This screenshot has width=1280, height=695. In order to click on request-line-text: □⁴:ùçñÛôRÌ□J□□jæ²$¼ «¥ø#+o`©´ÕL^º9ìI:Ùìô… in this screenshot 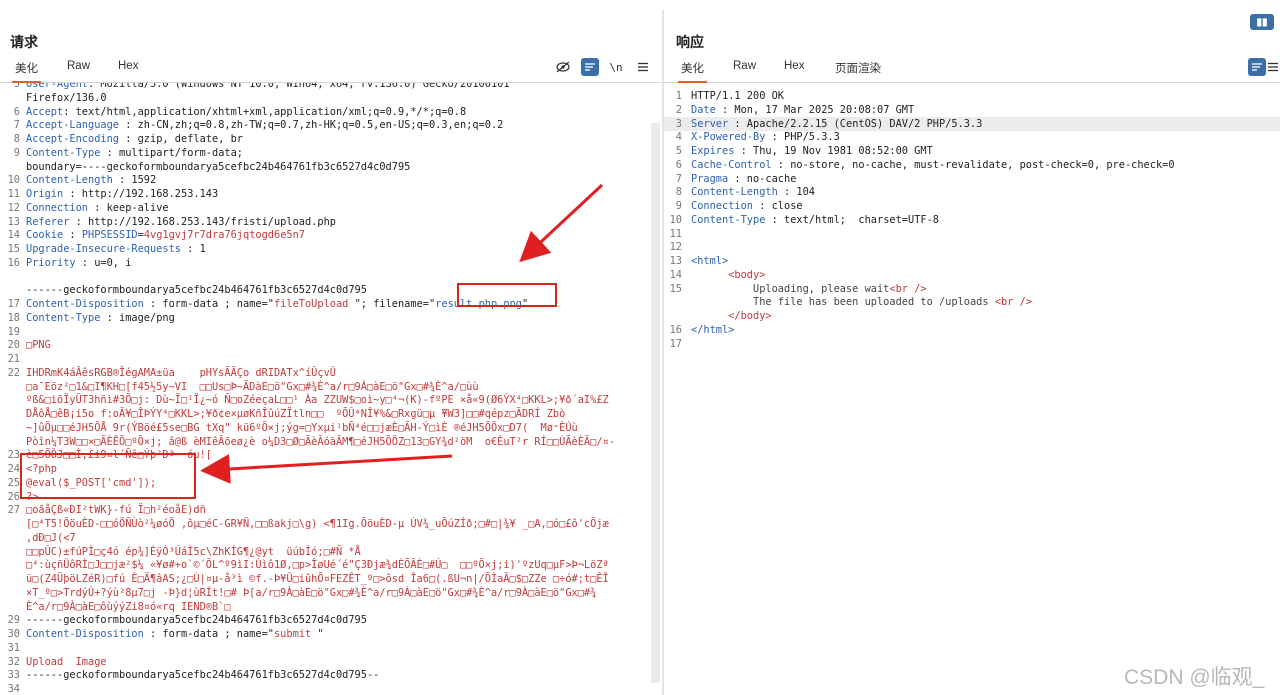, I will do `click(317, 565)`.